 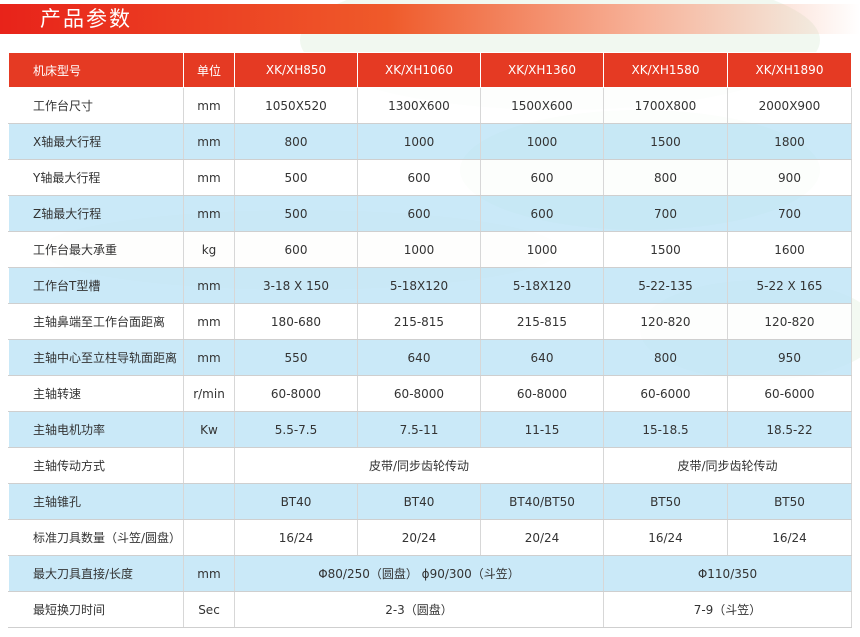 What do you see at coordinates (96, 465) in the screenshot?
I see `row-label: 主轴传动方式` at bounding box center [96, 465].